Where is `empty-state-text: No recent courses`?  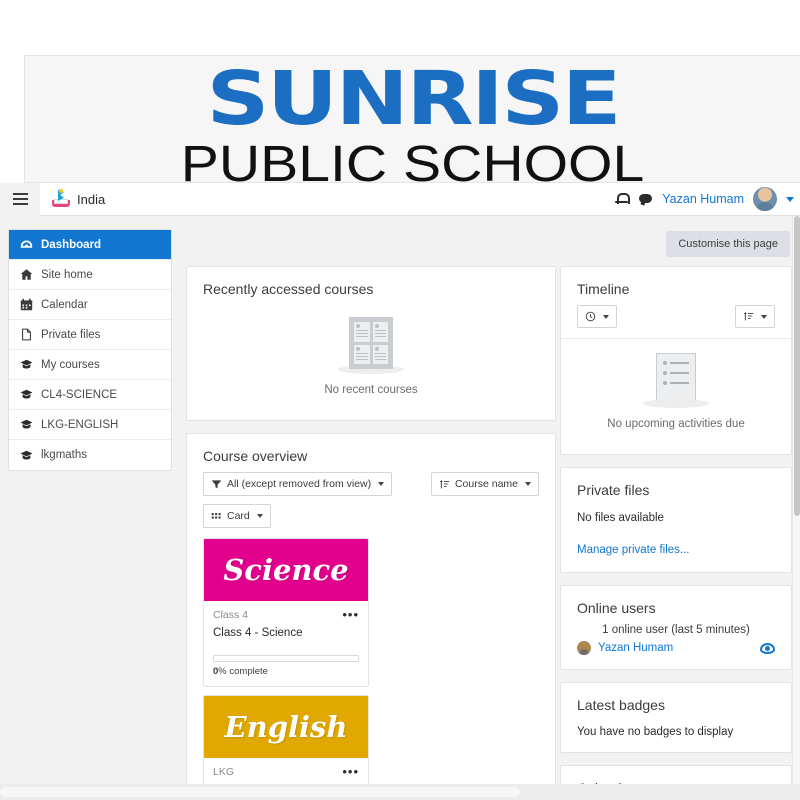
empty-state-text: No recent courses is located at coordinates (371, 390).